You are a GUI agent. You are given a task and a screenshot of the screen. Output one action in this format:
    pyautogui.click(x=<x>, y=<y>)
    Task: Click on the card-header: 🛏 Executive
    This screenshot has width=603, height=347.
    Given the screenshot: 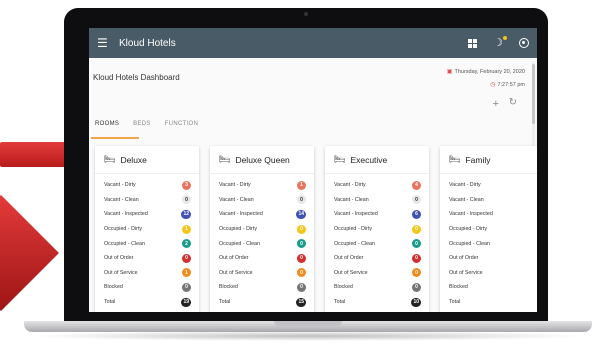 What is the action you would take?
    pyautogui.click(x=377, y=160)
    